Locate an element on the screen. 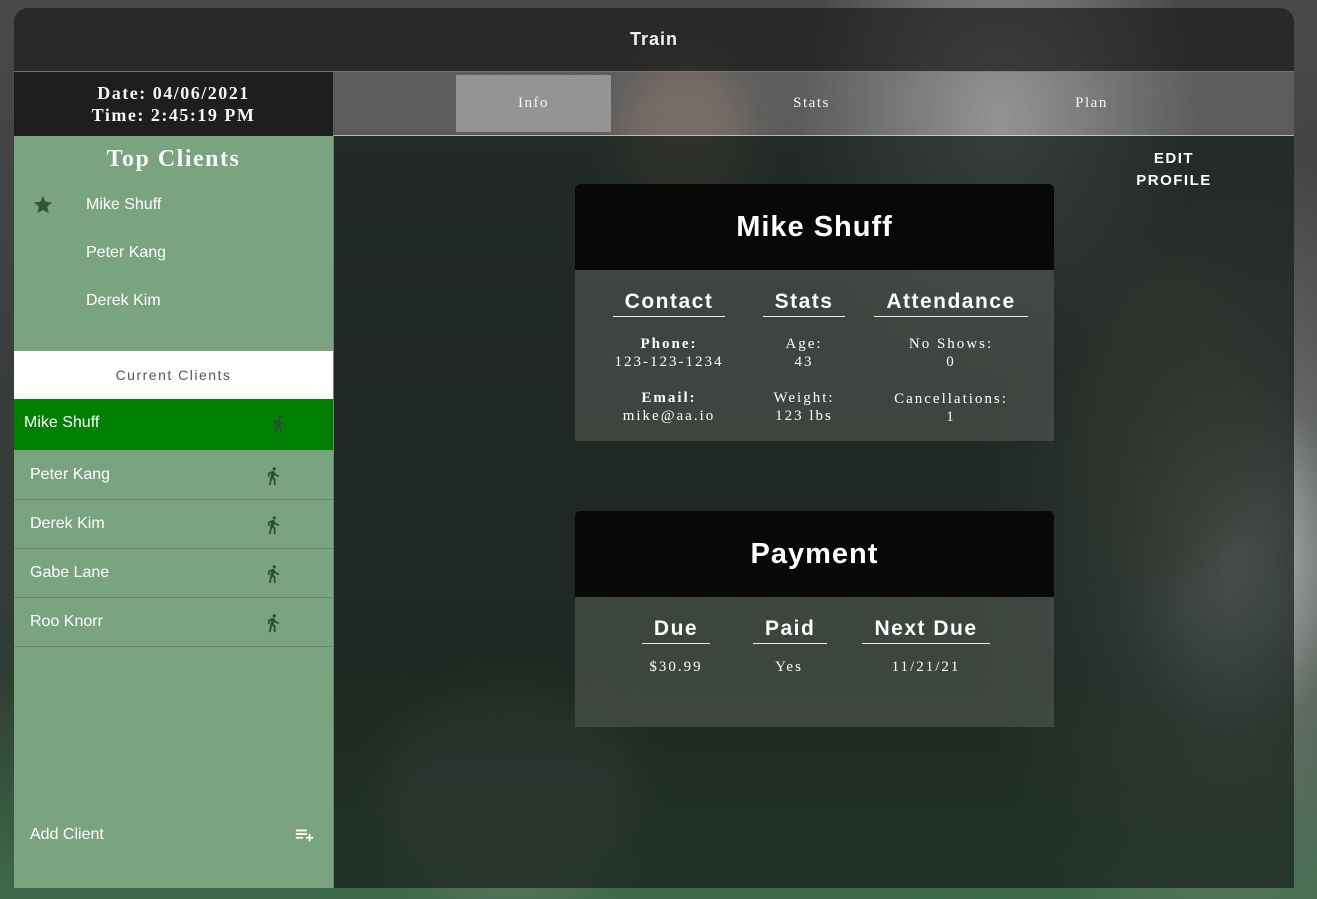  cancellations-label: Cancellations: is located at coordinates (951, 399).